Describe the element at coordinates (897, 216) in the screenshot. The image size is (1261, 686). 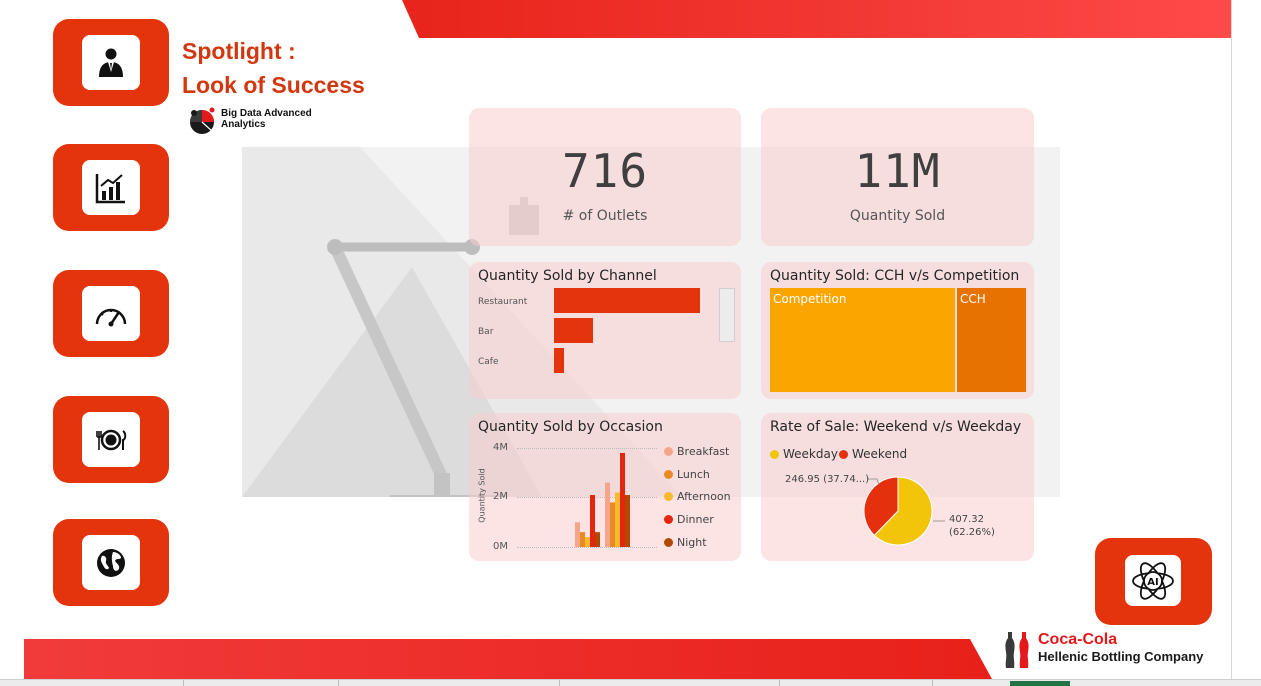
I see `kpi-label-quantity: Quantity Sold` at that location.